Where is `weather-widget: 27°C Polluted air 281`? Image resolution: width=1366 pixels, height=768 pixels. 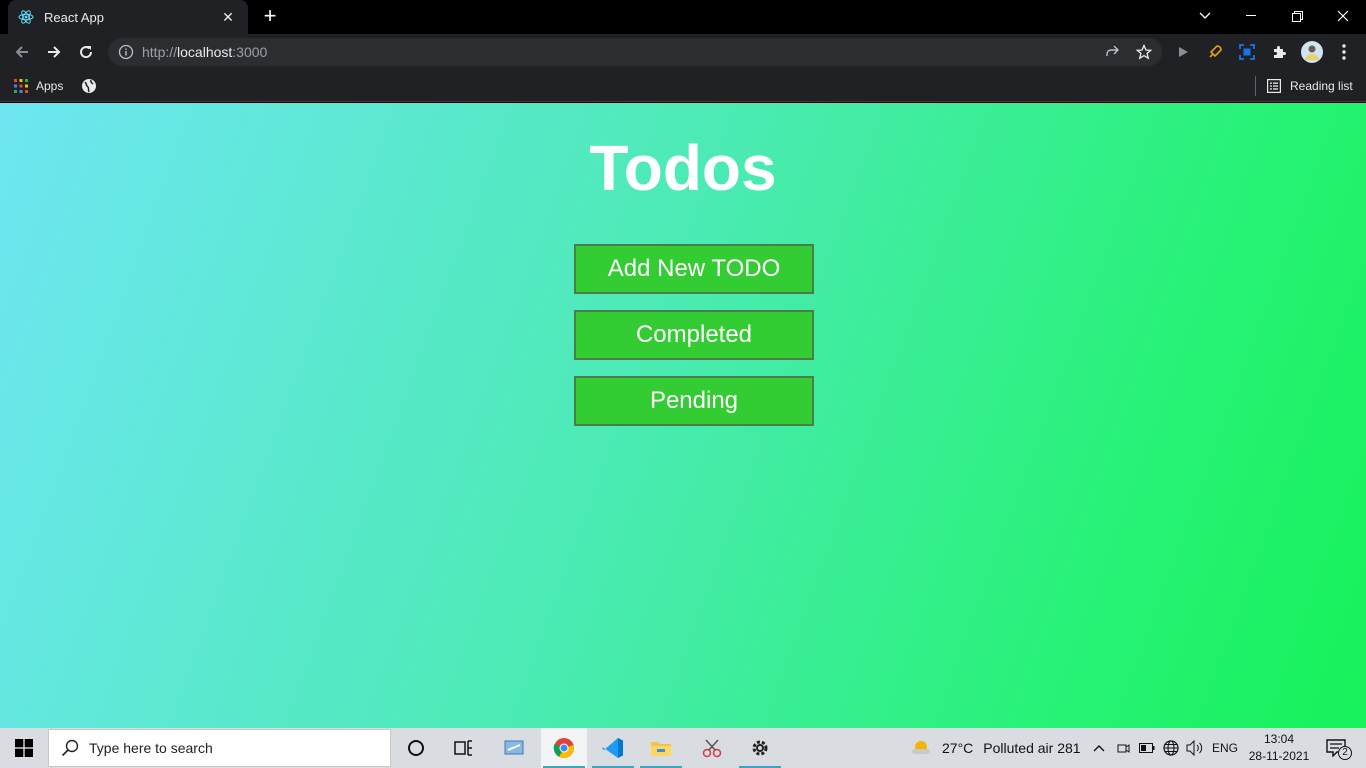
weather-widget: 27°C Polluted air 281 is located at coordinates (995, 748).